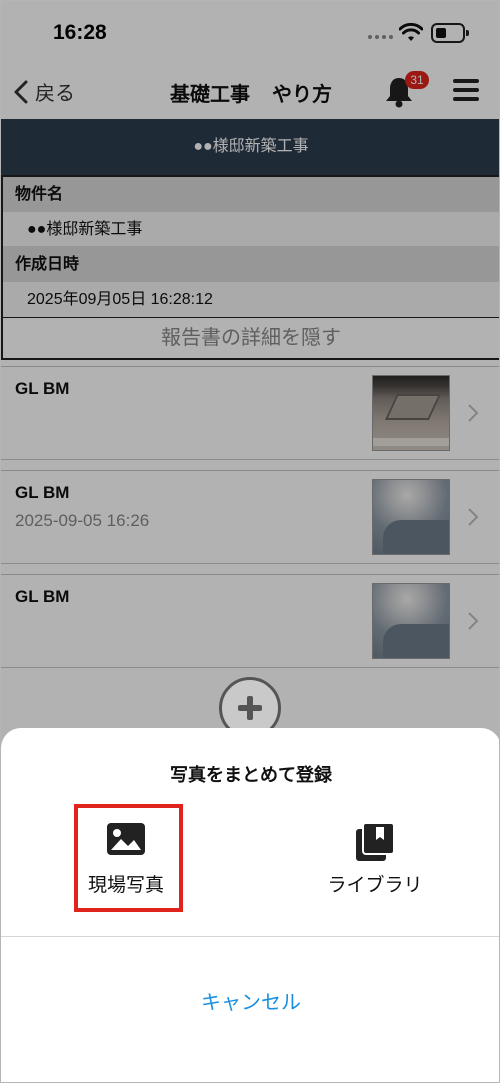  What do you see at coordinates (250, 1000) in the screenshot?
I see `cancel-button: キャンセル` at bounding box center [250, 1000].